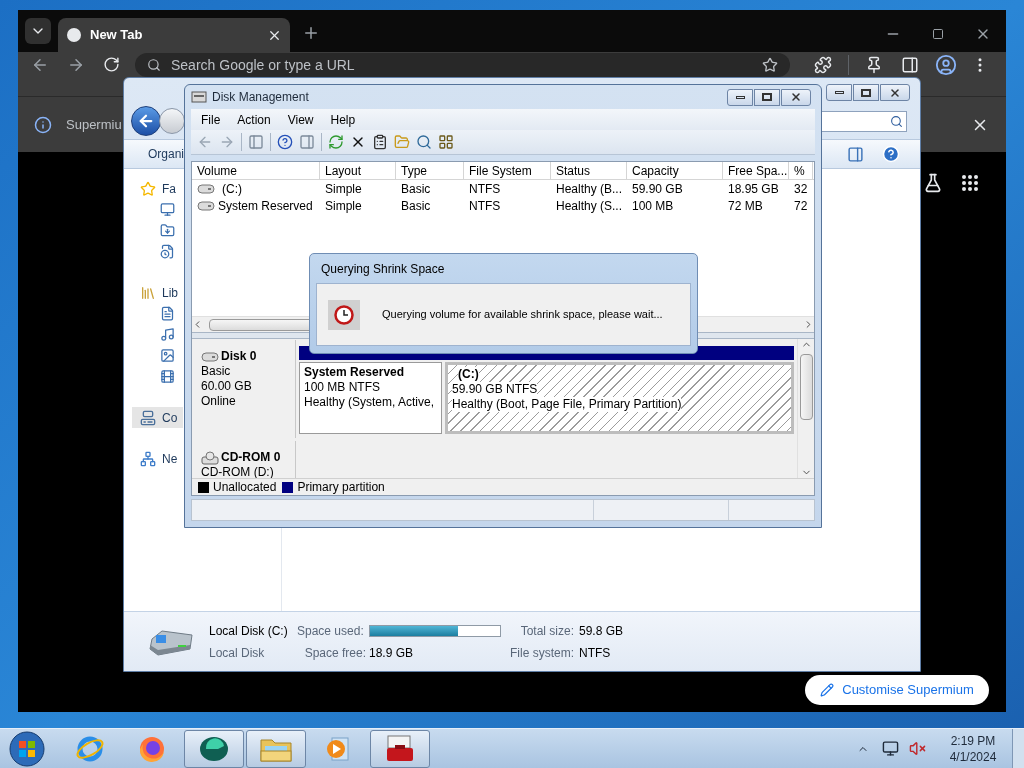 The image size is (1024, 768). What do you see at coordinates (38, 31) in the screenshot?
I see `tab-search-button` at bounding box center [38, 31].